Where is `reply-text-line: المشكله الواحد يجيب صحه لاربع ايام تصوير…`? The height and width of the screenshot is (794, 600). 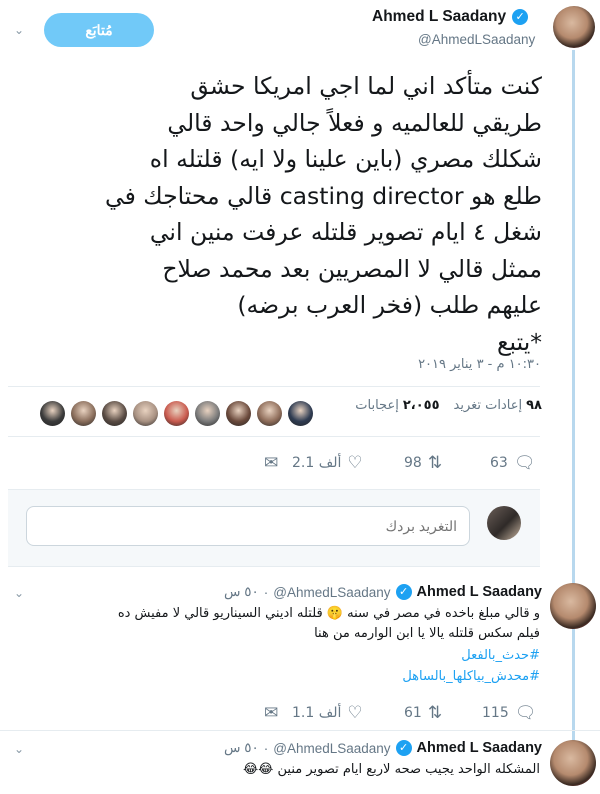 reply-text-line: المشكله الواحد يجيب صحه لاربع ايام تصوير… is located at coordinates (391, 769).